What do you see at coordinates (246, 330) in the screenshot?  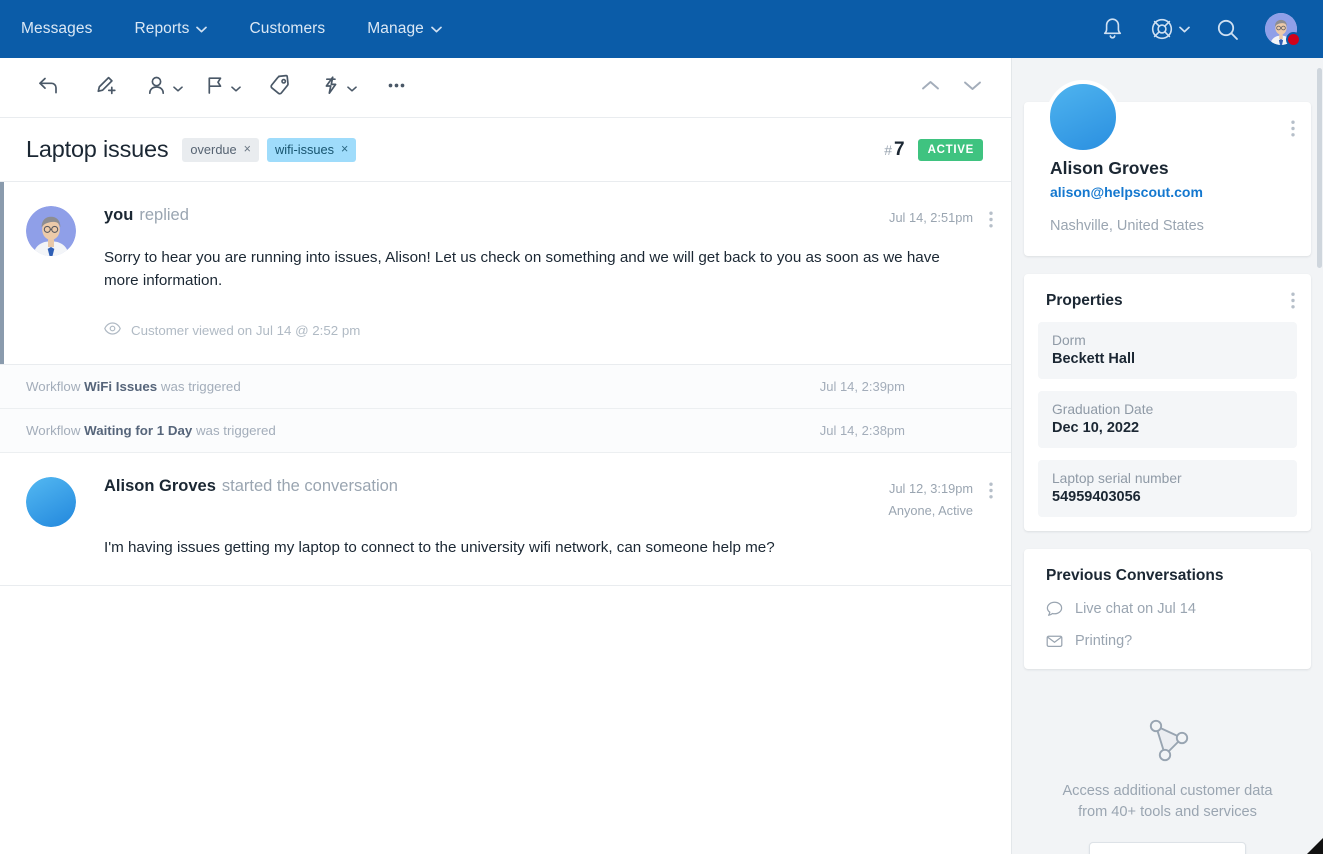 I see `viewed-text: Customer viewed on Jul 14 @ 2:52 pm` at bounding box center [246, 330].